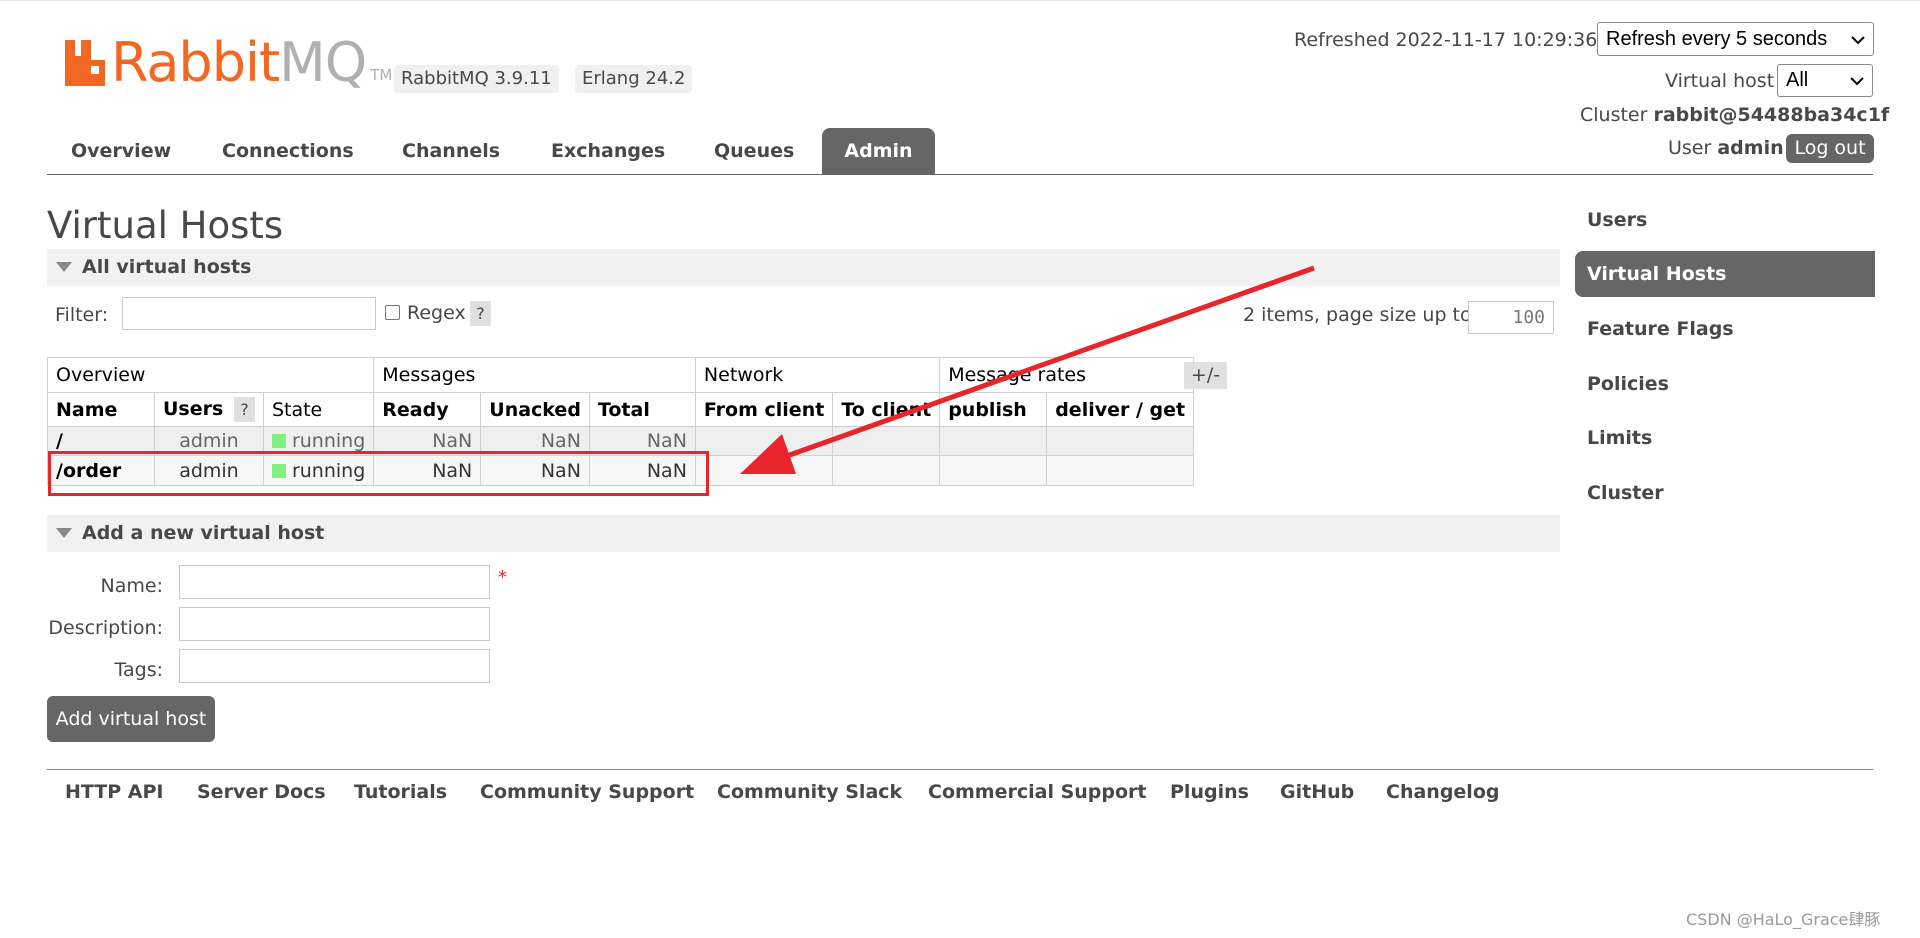  What do you see at coordinates (960, 174) in the screenshot?
I see `nav-divider` at bounding box center [960, 174].